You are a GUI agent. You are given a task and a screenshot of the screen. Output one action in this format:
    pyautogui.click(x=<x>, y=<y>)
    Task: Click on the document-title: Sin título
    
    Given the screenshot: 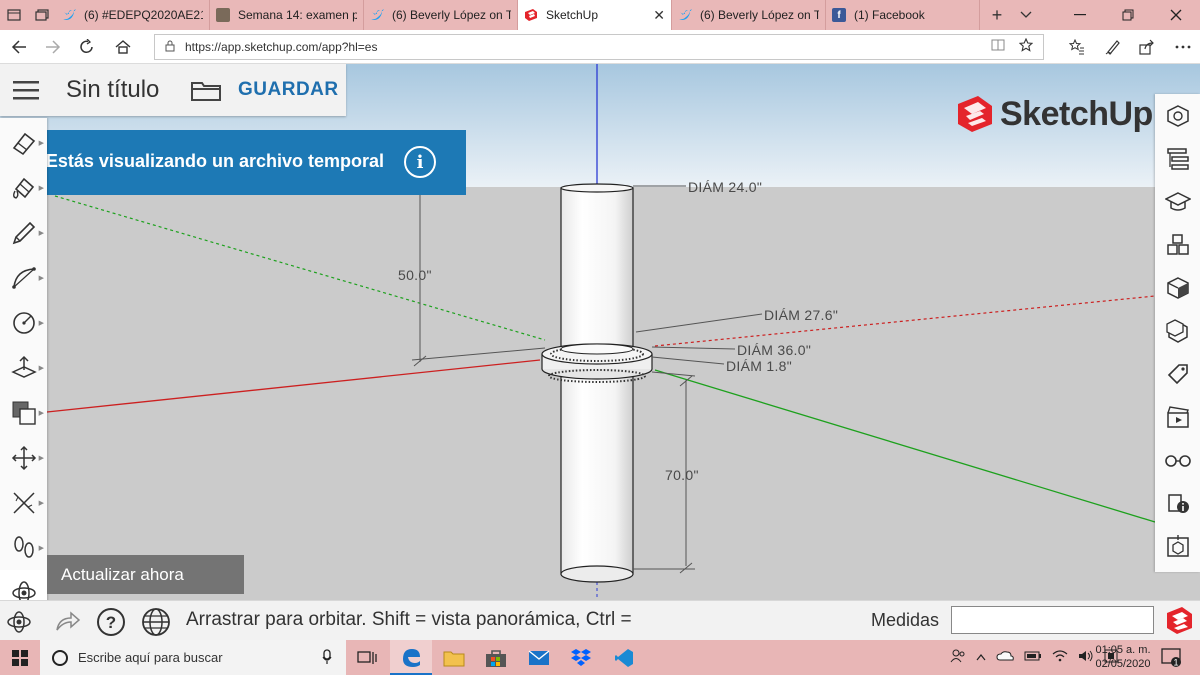 What is the action you would take?
    pyautogui.click(x=121, y=90)
    